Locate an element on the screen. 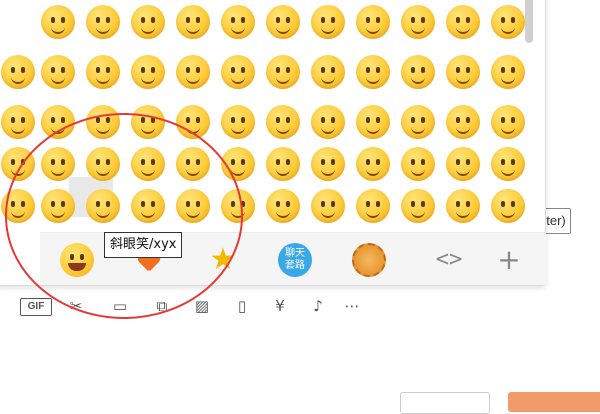  music-icon: ♪ is located at coordinates (318, 306).